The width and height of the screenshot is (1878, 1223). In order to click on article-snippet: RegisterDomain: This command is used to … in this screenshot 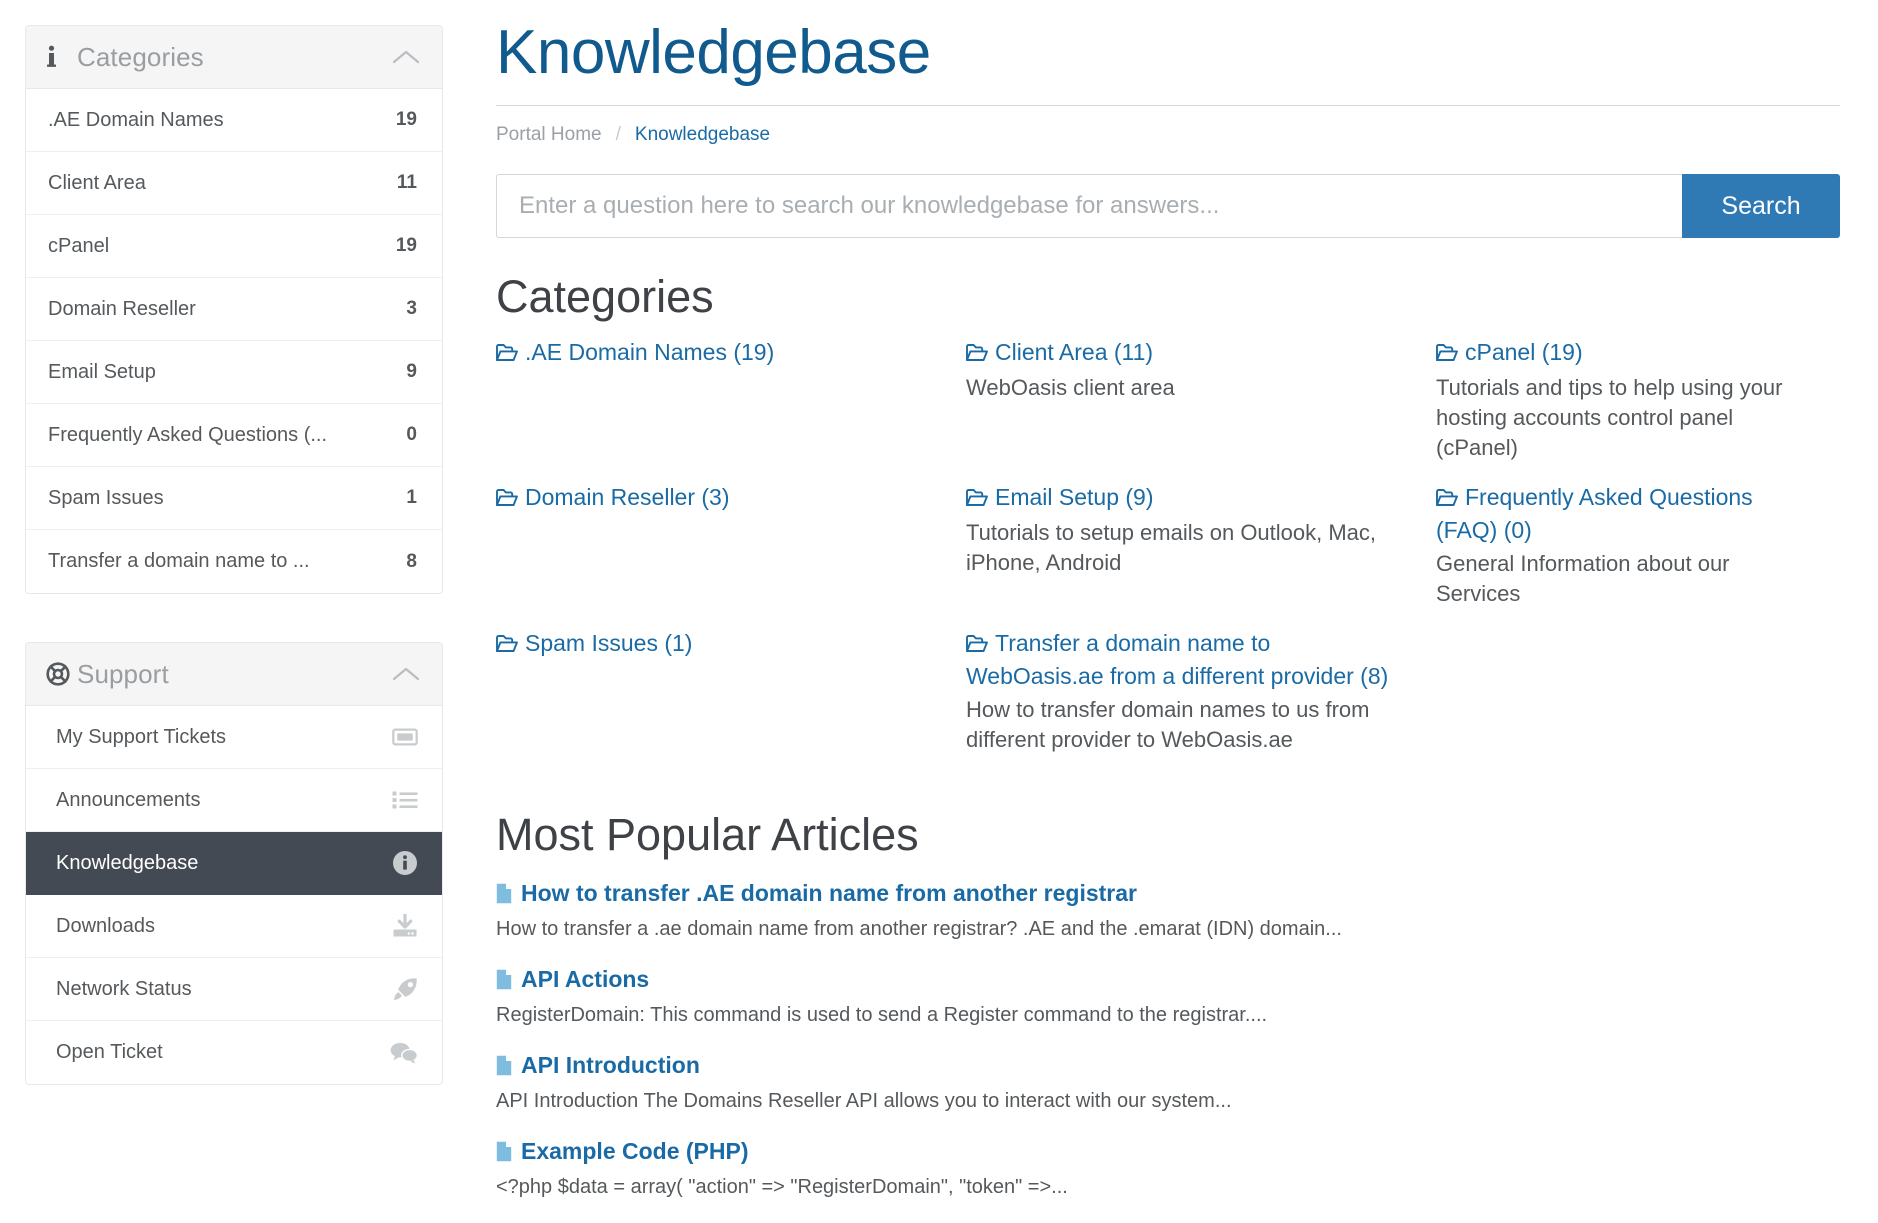, I will do `click(882, 1014)`.